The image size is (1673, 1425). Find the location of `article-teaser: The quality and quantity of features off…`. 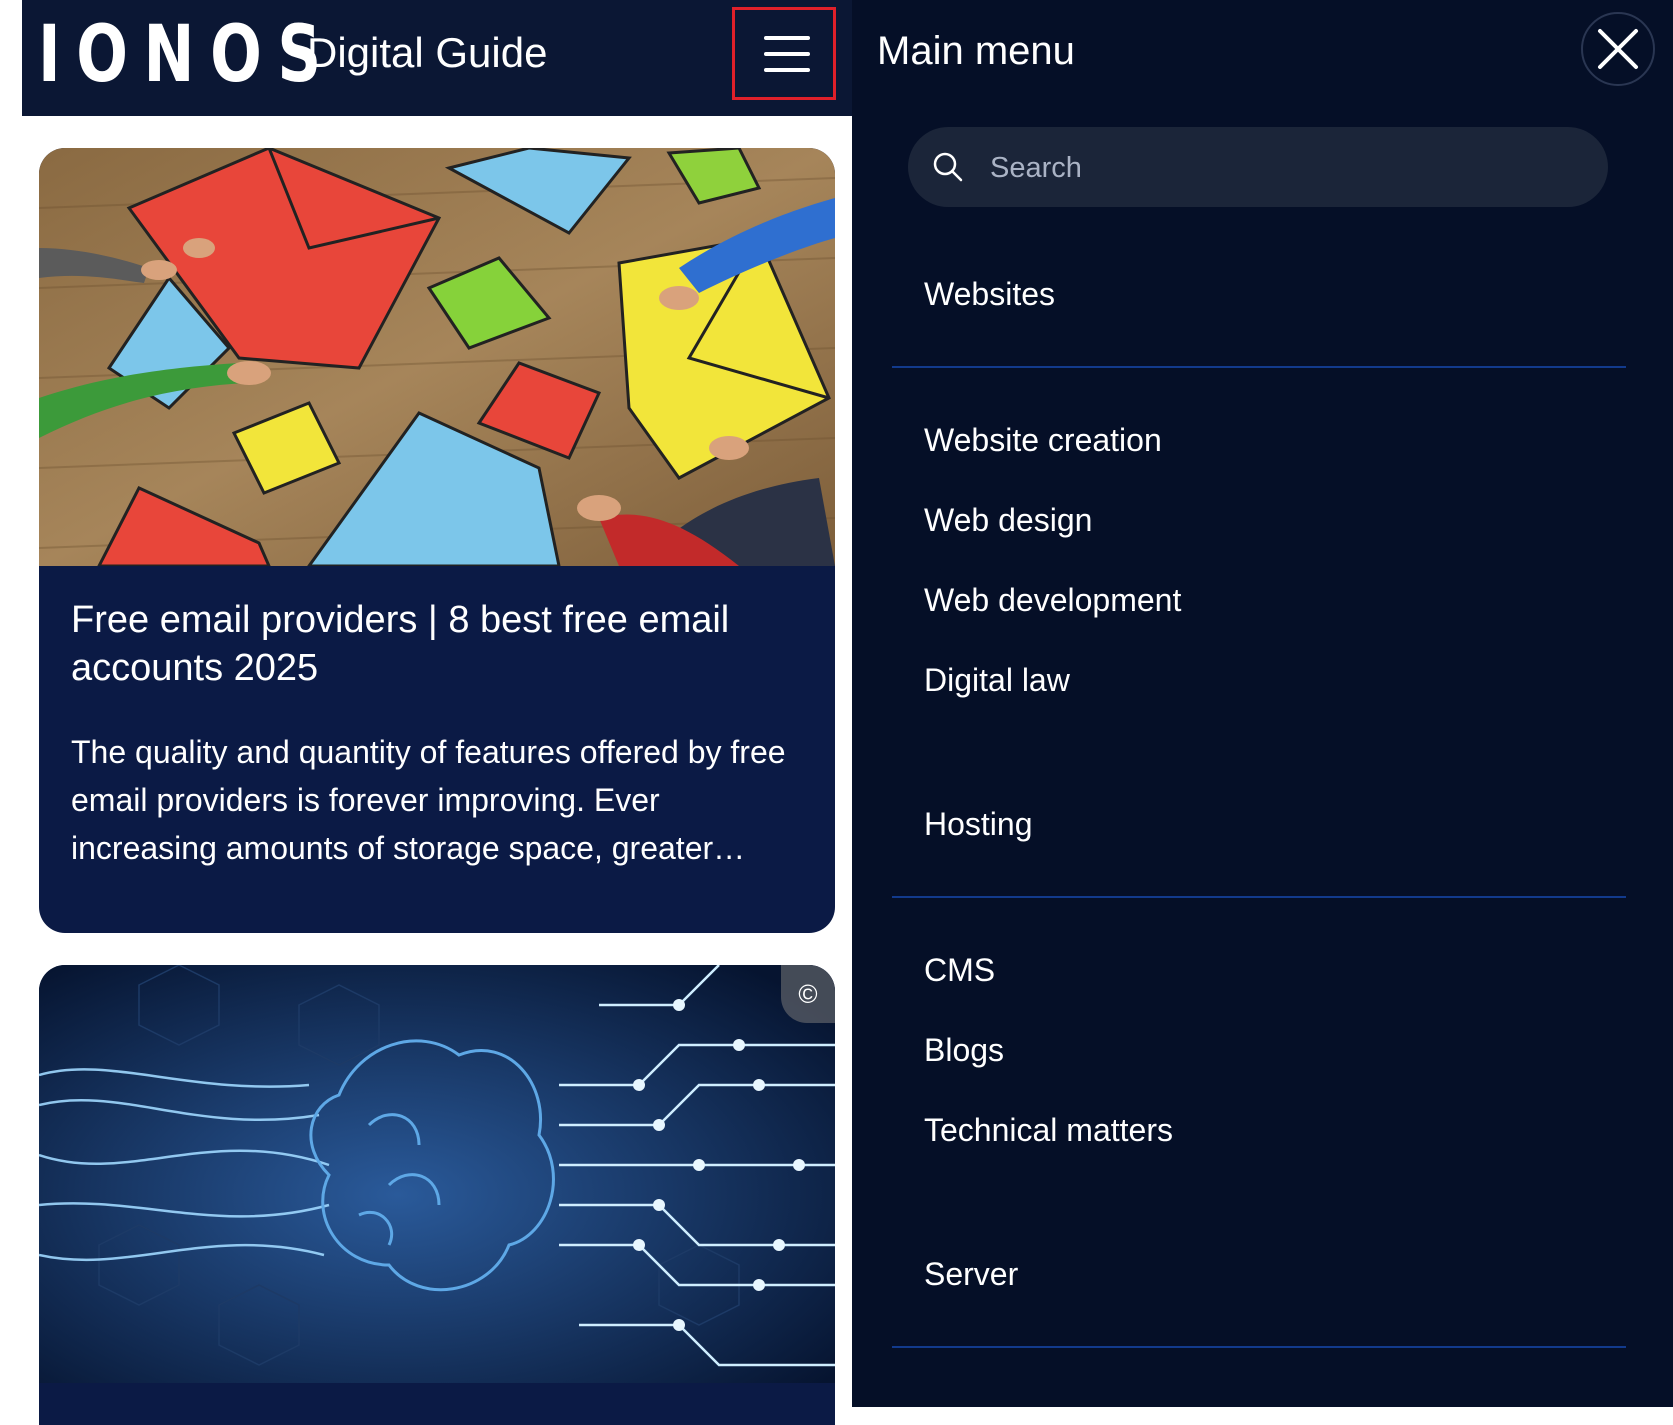

article-teaser: The quality and quantity of features off… is located at coordinates (428, 800).